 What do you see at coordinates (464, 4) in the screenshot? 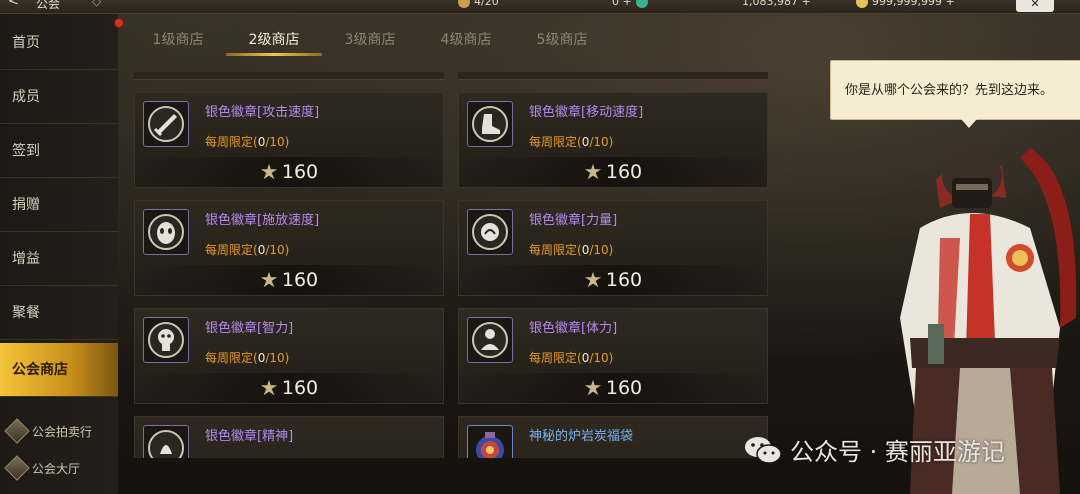
I see `stamina-icon` at bounding box center [464, 4].